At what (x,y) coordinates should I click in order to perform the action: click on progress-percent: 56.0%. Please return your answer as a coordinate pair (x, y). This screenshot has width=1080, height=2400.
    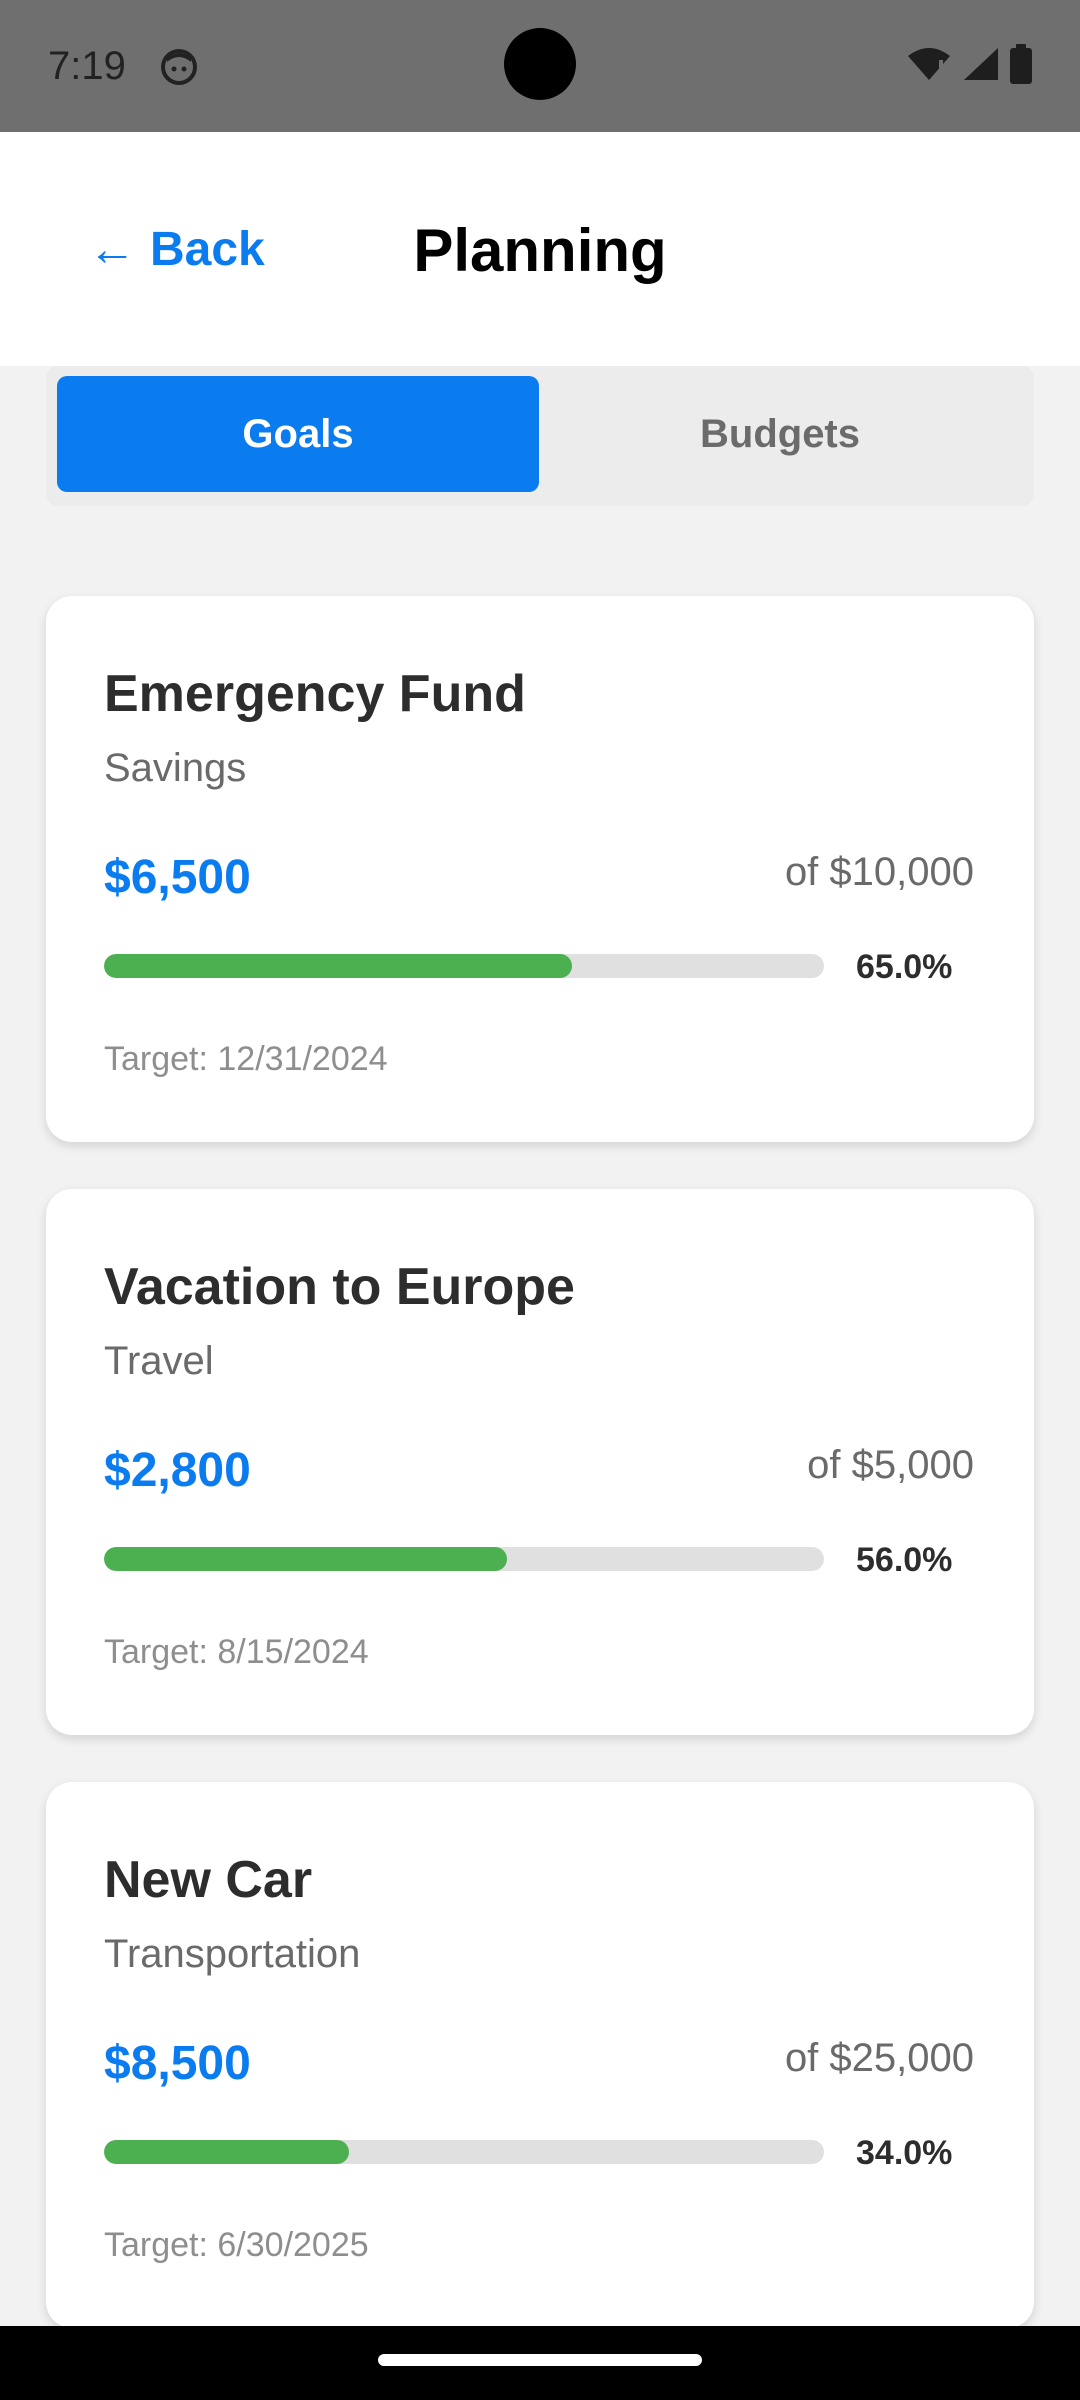
    Looking at the image, I should click on (904, 1560).